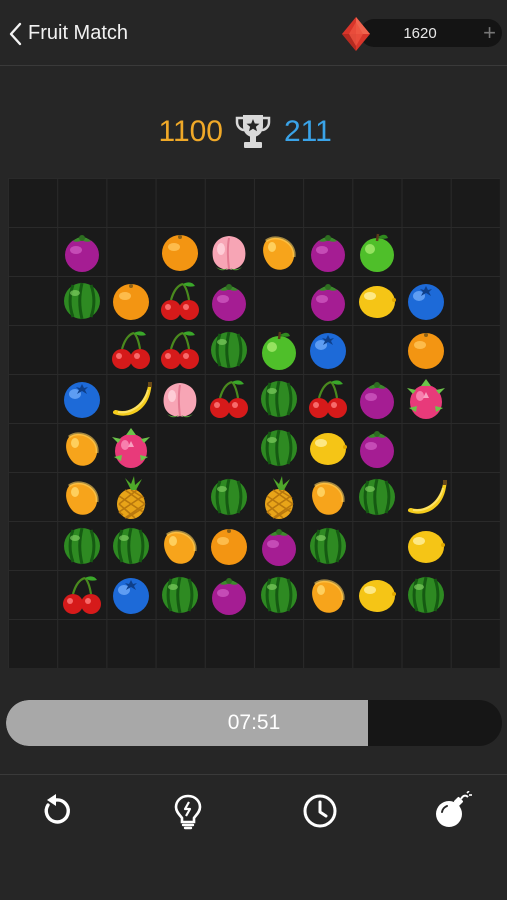 This screenshot has height=900, width=507. I want to click on dragonfruit-icon, so click(426, 398).